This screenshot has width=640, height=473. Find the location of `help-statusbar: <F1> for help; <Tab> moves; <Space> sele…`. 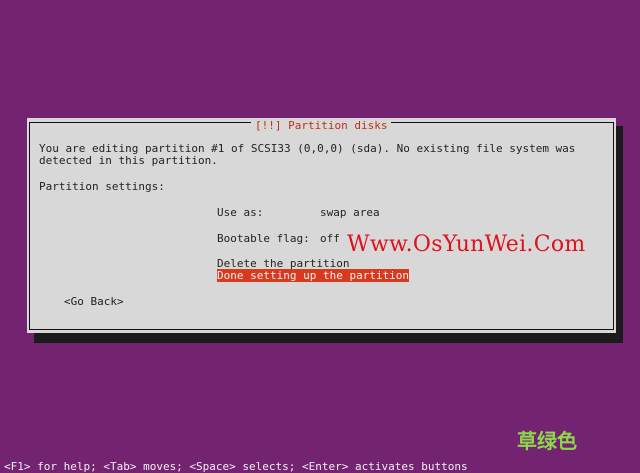

help-statusbar: <F1> for help; <Tab> moves; <Space> sele… is located at coordinates (236, 466).